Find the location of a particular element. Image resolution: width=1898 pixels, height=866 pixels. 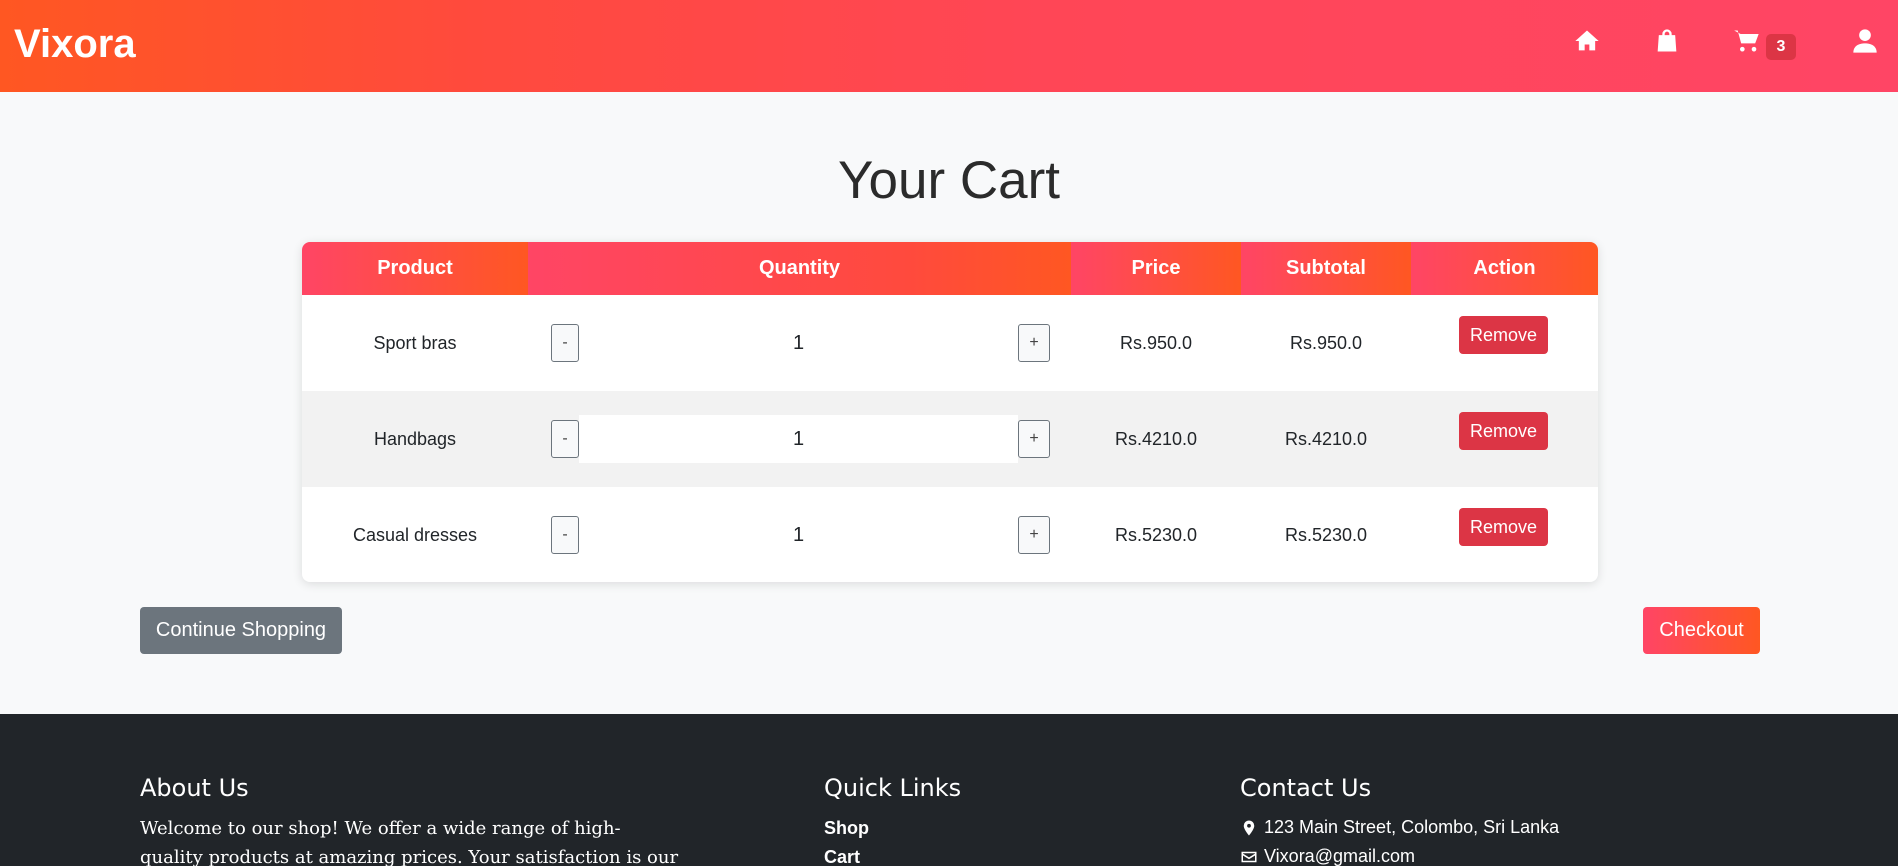

contact-address: 123 Main Street, Colombo, Sri Lanka is located at coordinates (1399, 827).